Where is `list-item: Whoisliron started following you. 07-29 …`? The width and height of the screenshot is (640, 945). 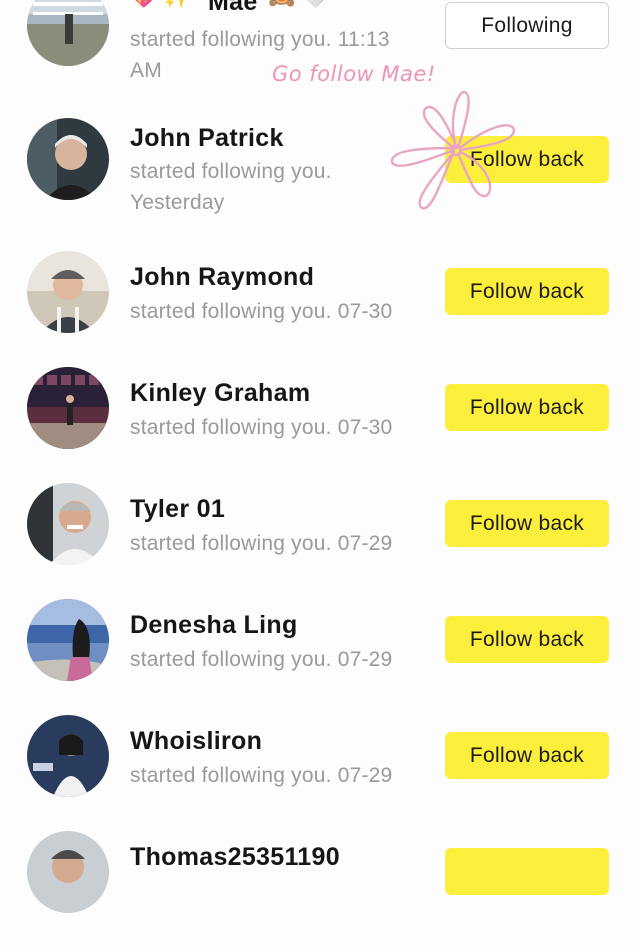 list-item: Whoisliron started following you. 07-29 … is located at coordinates (320, 771).